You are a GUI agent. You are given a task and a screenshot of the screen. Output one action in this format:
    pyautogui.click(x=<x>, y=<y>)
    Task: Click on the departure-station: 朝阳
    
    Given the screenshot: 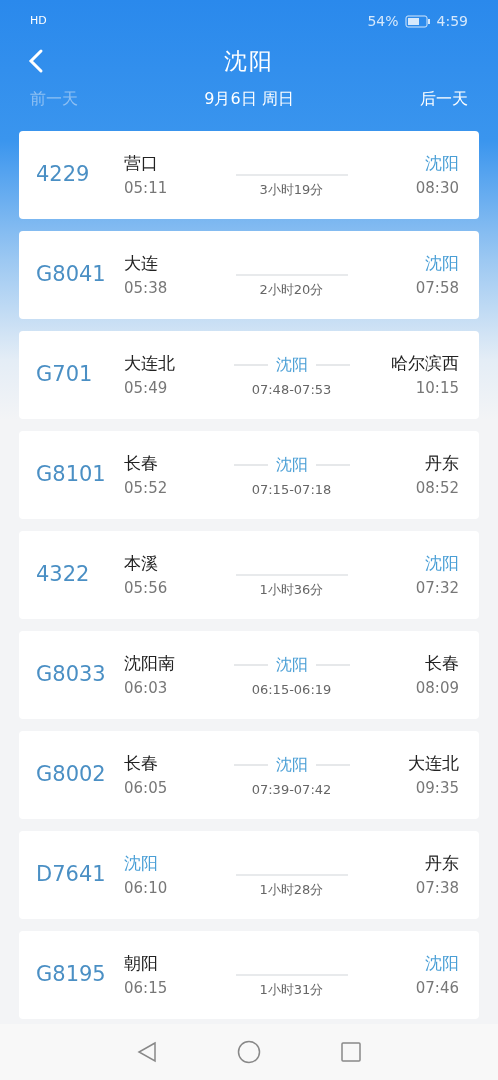 What is the action you would take?
    pyautogui.click(x=141, y=963)
    